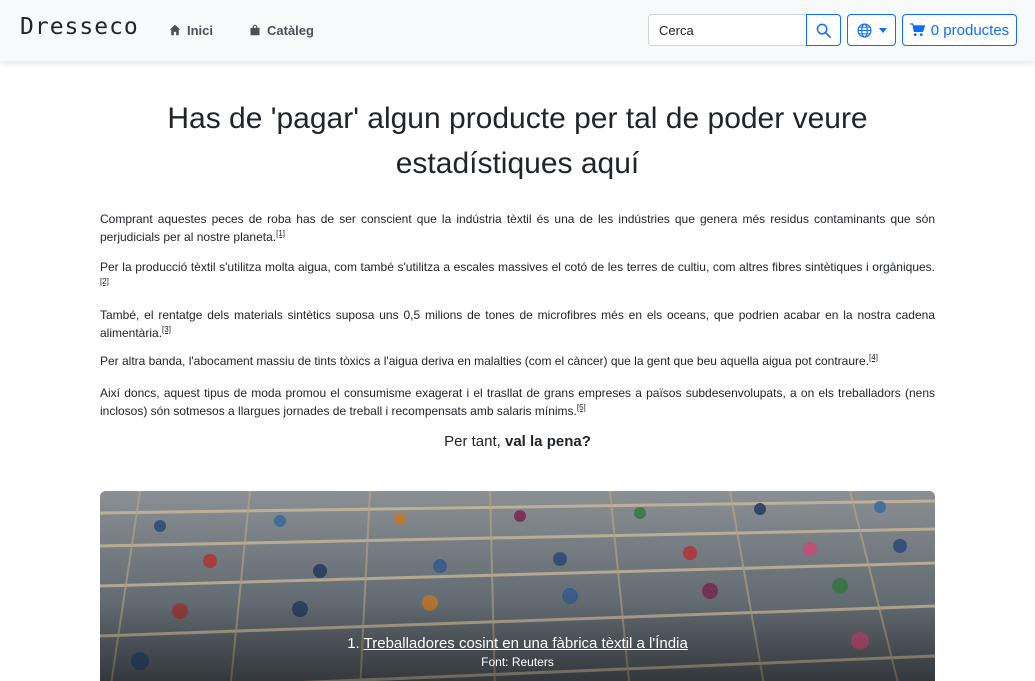 This screenshot has height=681, width=1035. Describe the element at coordinates (517, 30) in the screenshot. I see `navbar: Dresseco Inici Catàleg 0 productes` at that location.